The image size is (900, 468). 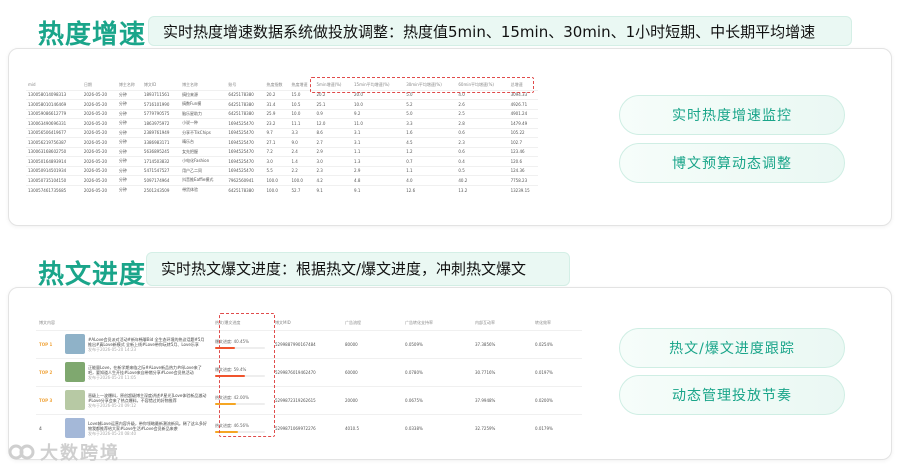 I want to click on table-cell: 27.1, so click(x=277, y=142).